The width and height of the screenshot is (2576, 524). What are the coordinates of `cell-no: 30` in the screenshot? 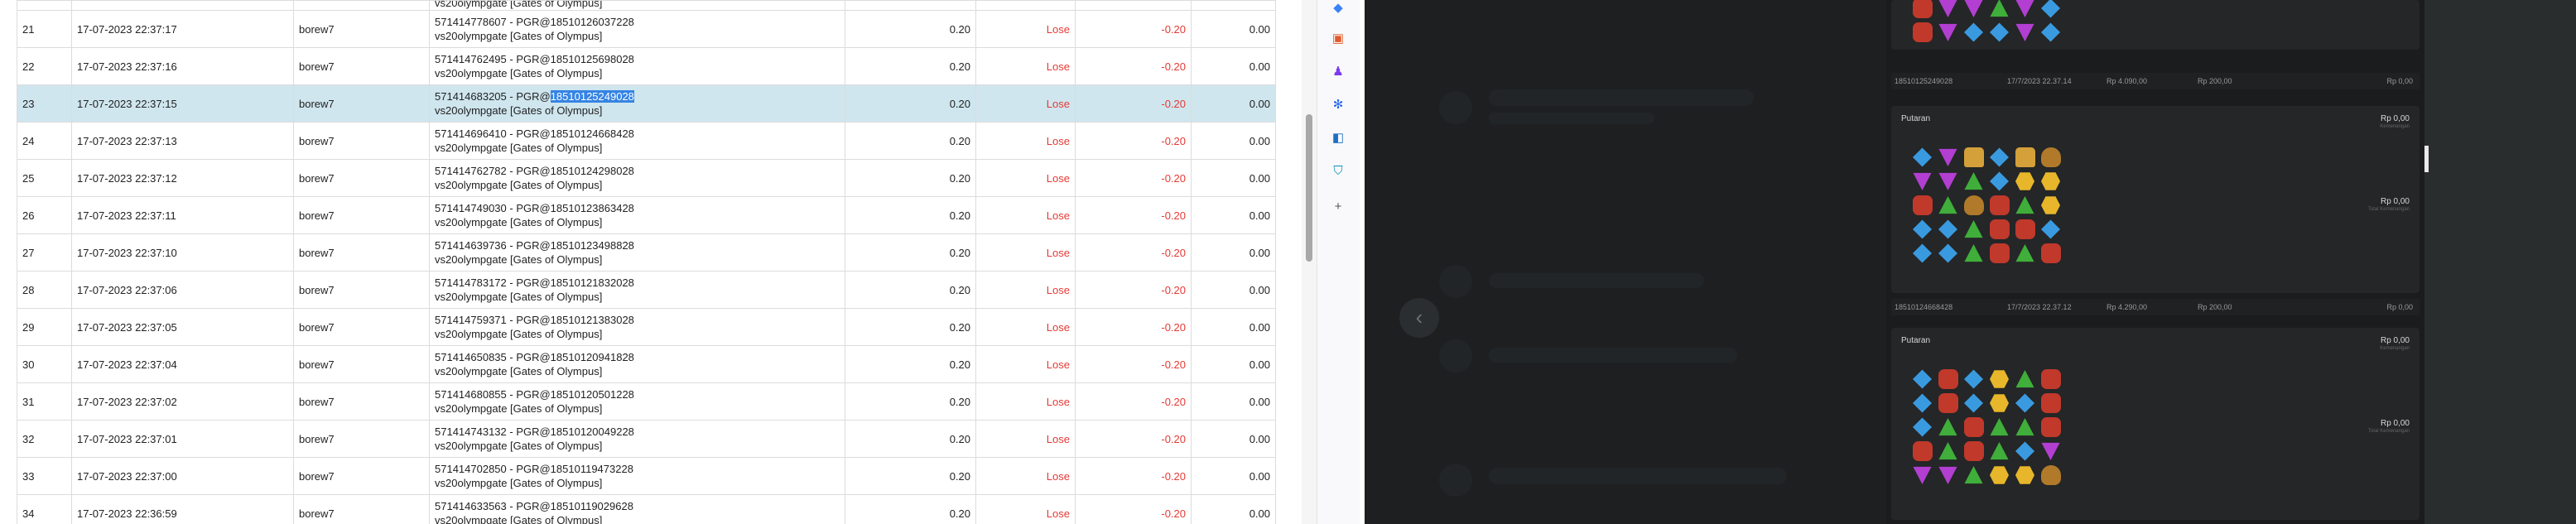 It's located at (44, 364).